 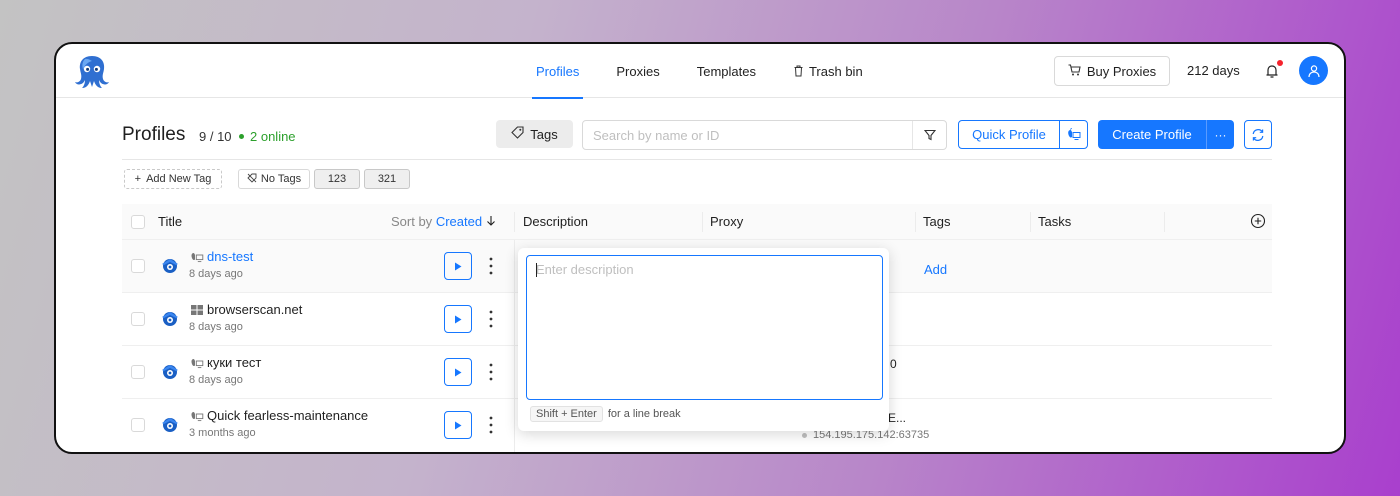 I want to click on nav-tab-templates: Templates, so click(x=726, y=71).